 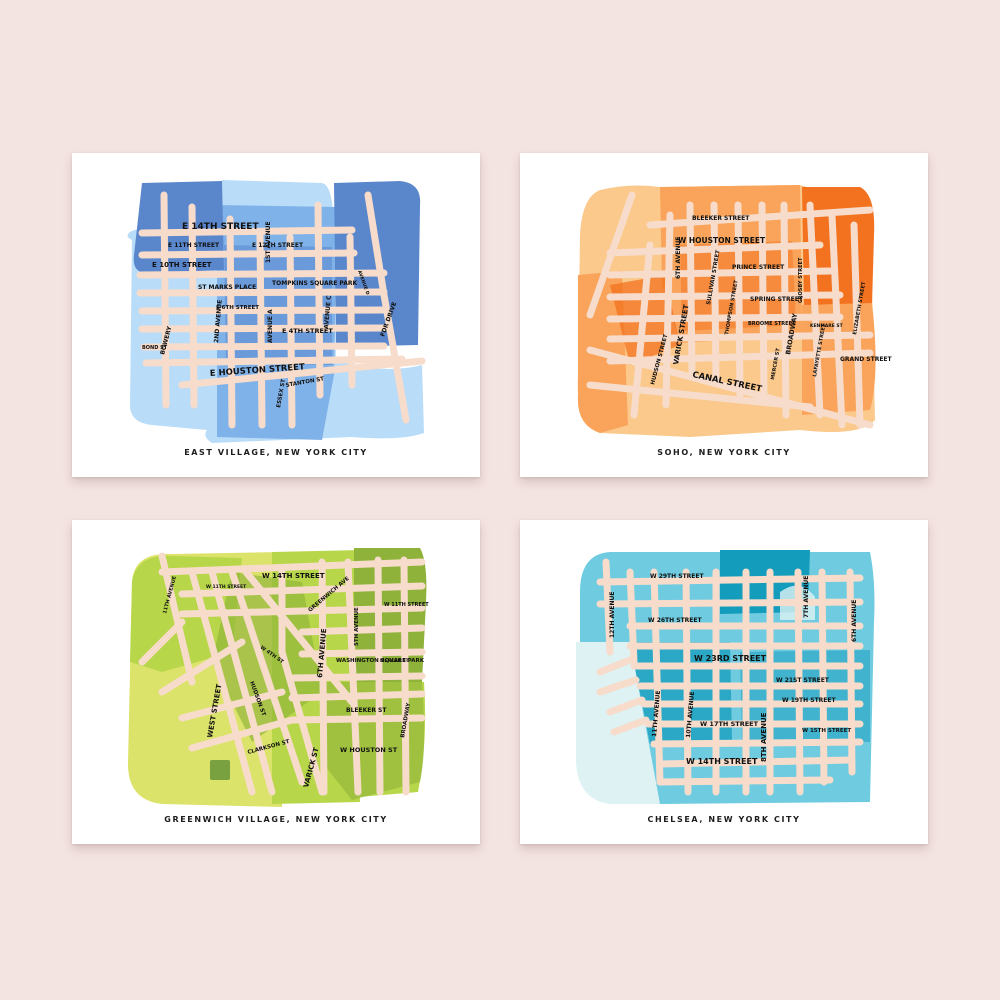 I want to click on label-soho-0: BLEEKER STREET, so click(x=721, y=218).